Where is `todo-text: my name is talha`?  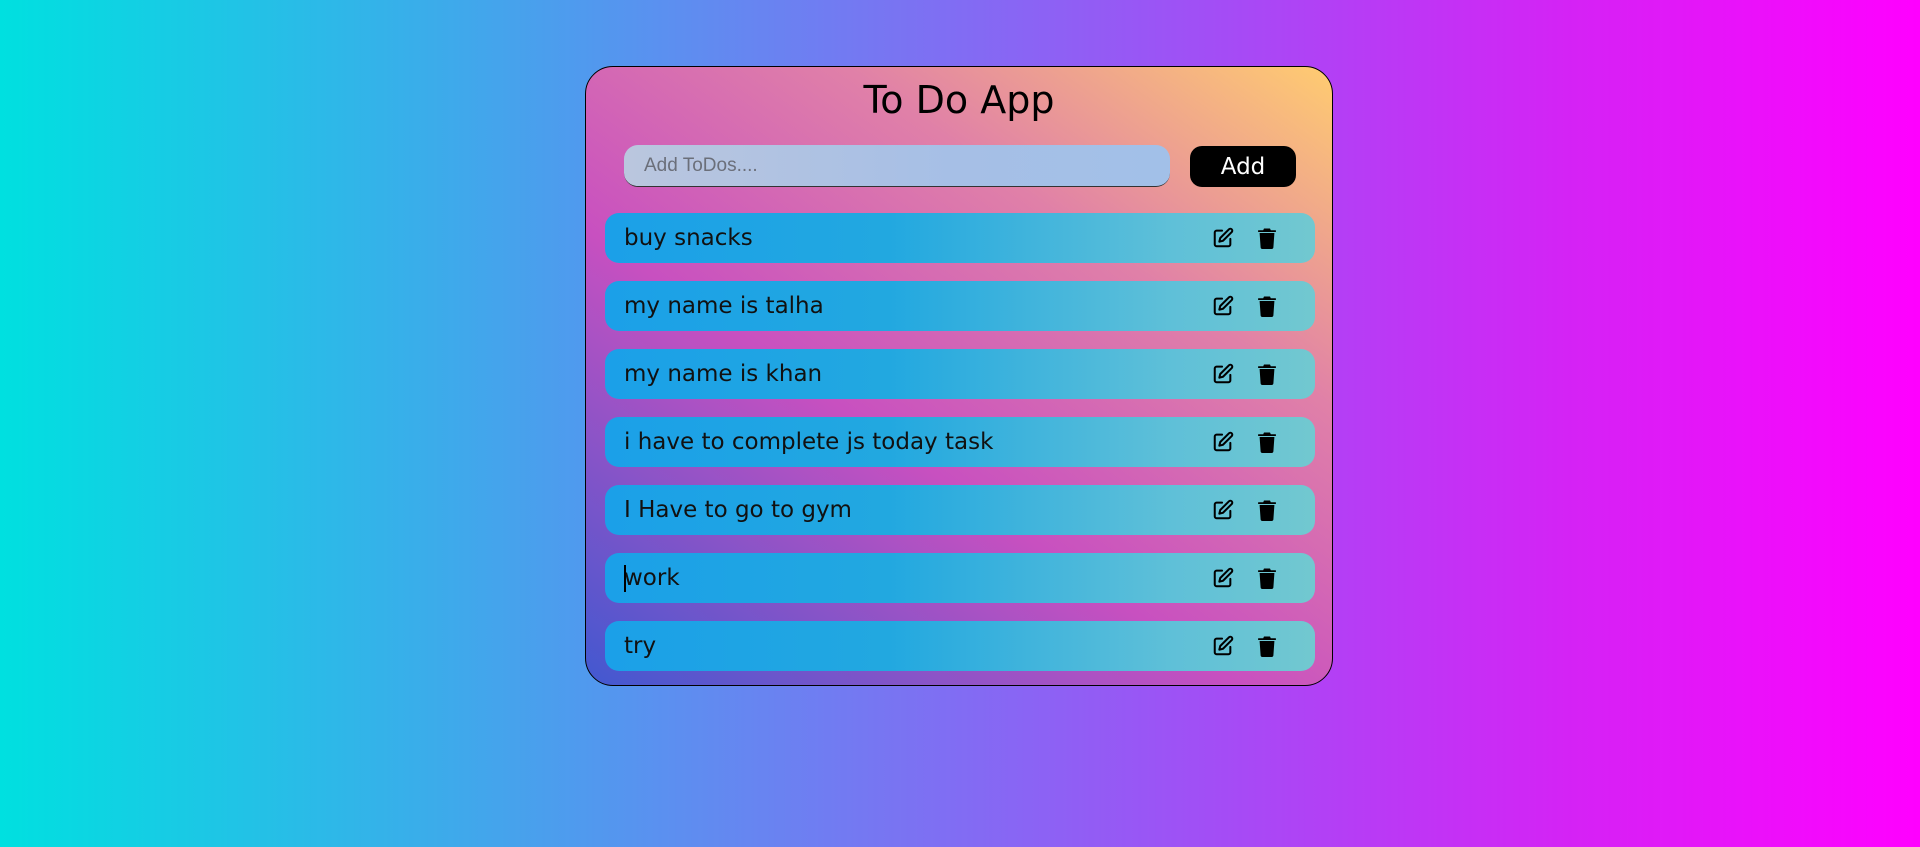 todo-text: my name is talha is located at coordinates (724, 306).